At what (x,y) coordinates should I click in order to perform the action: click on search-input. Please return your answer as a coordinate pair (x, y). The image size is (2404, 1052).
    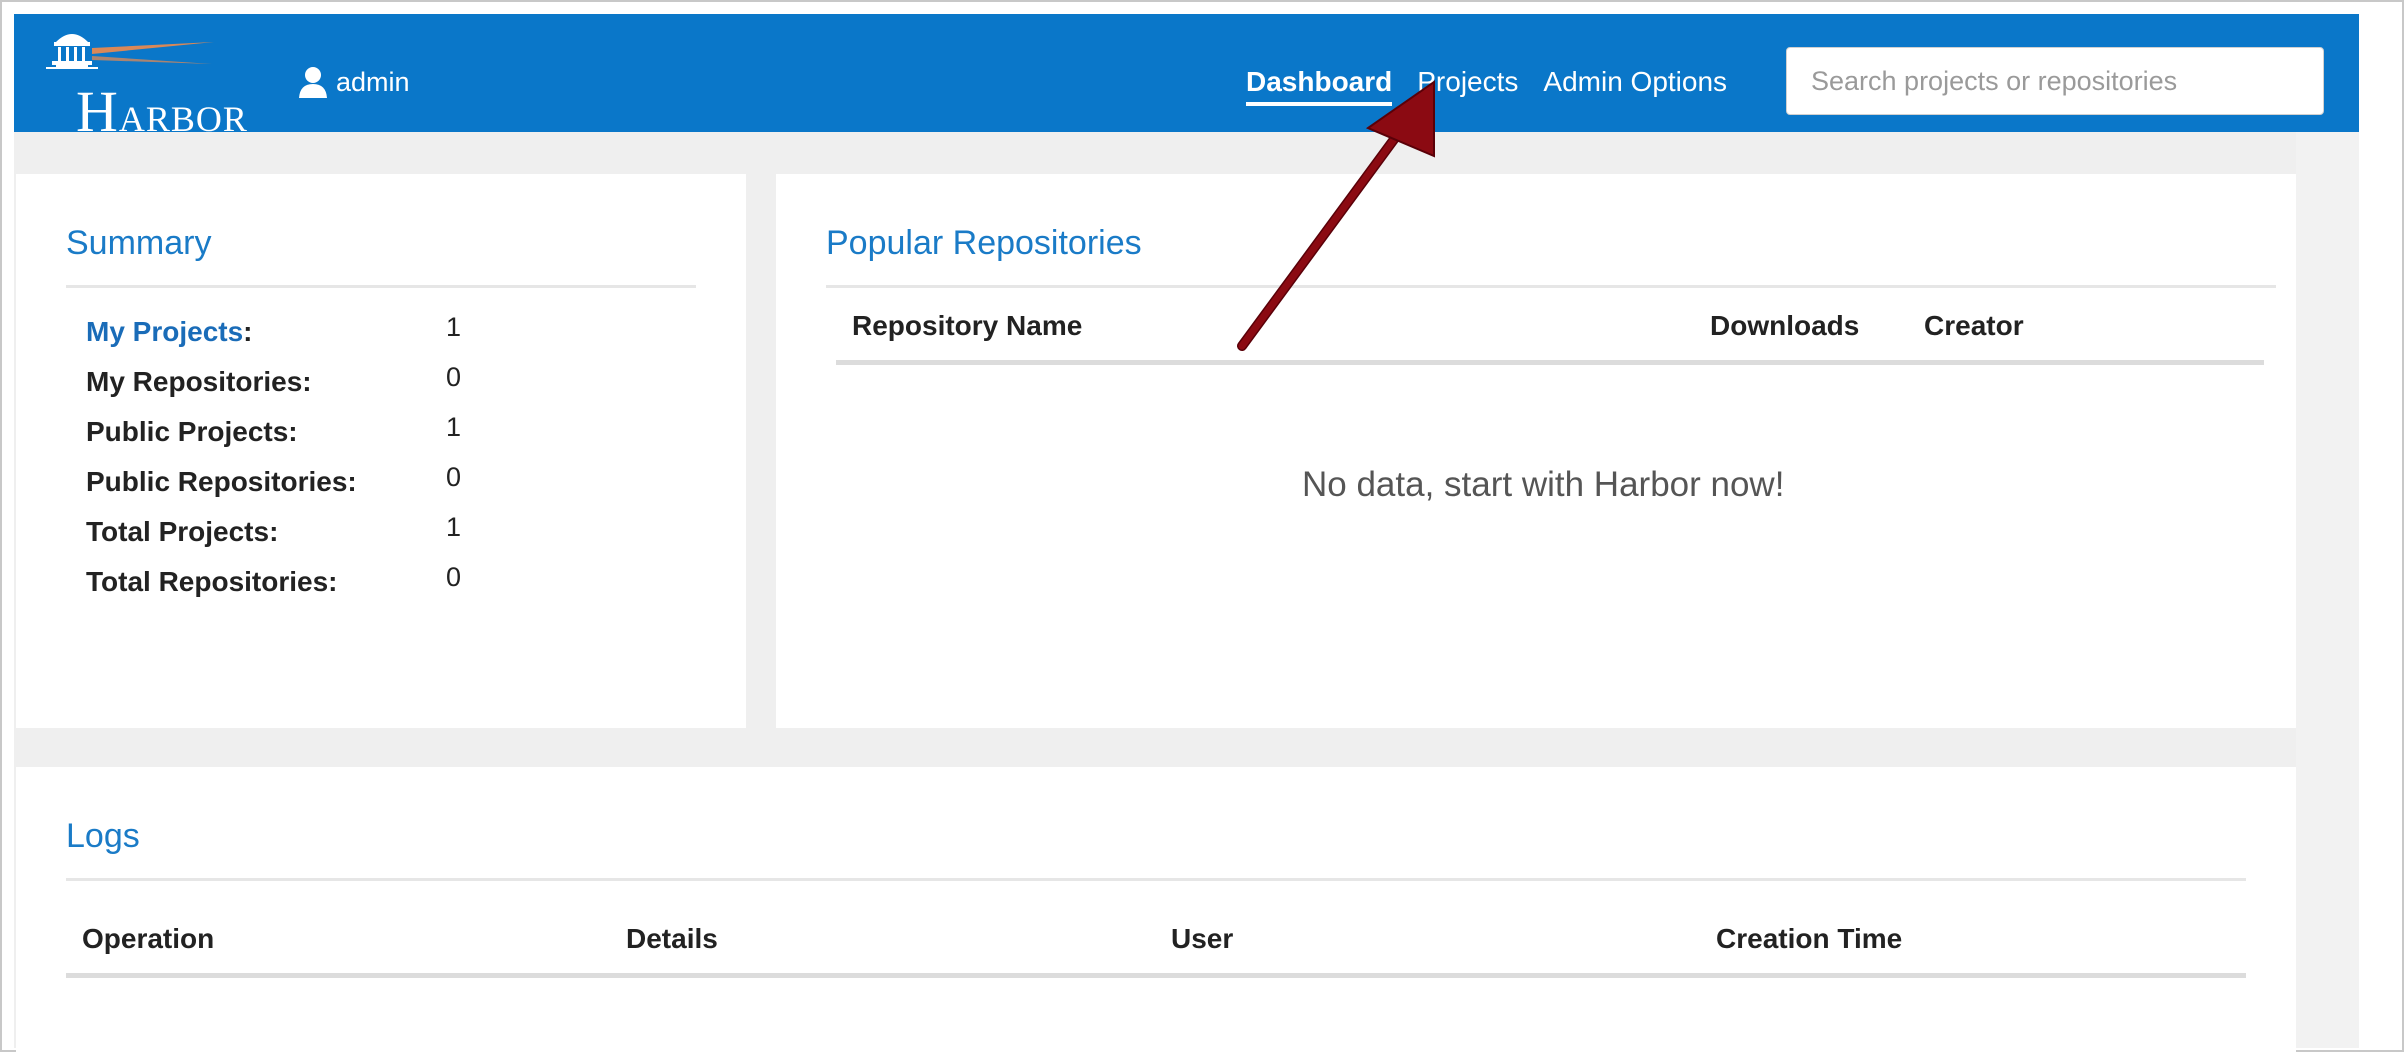
    Looking at the image, I should click on (2055, 81).